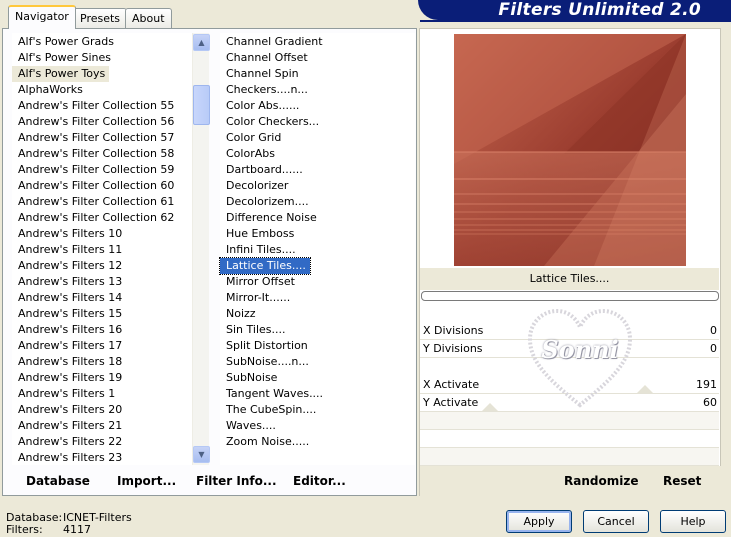 The width and height of the screenshot is (731, 537). What do you see at coordinates (570, 296) in the screenshot?
I see `progress-bar` at bounding box center [570, 296].